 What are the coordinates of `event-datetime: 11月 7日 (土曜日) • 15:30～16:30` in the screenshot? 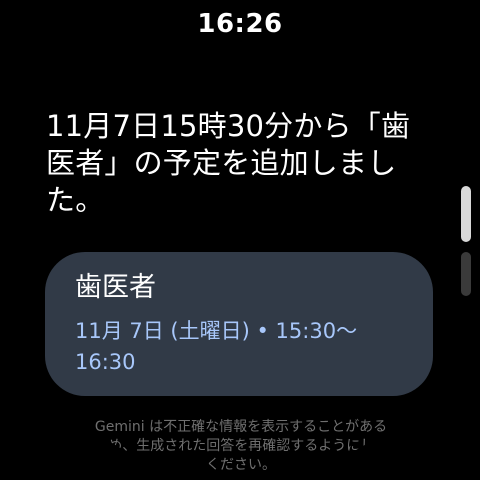 It's located at (216, 346).